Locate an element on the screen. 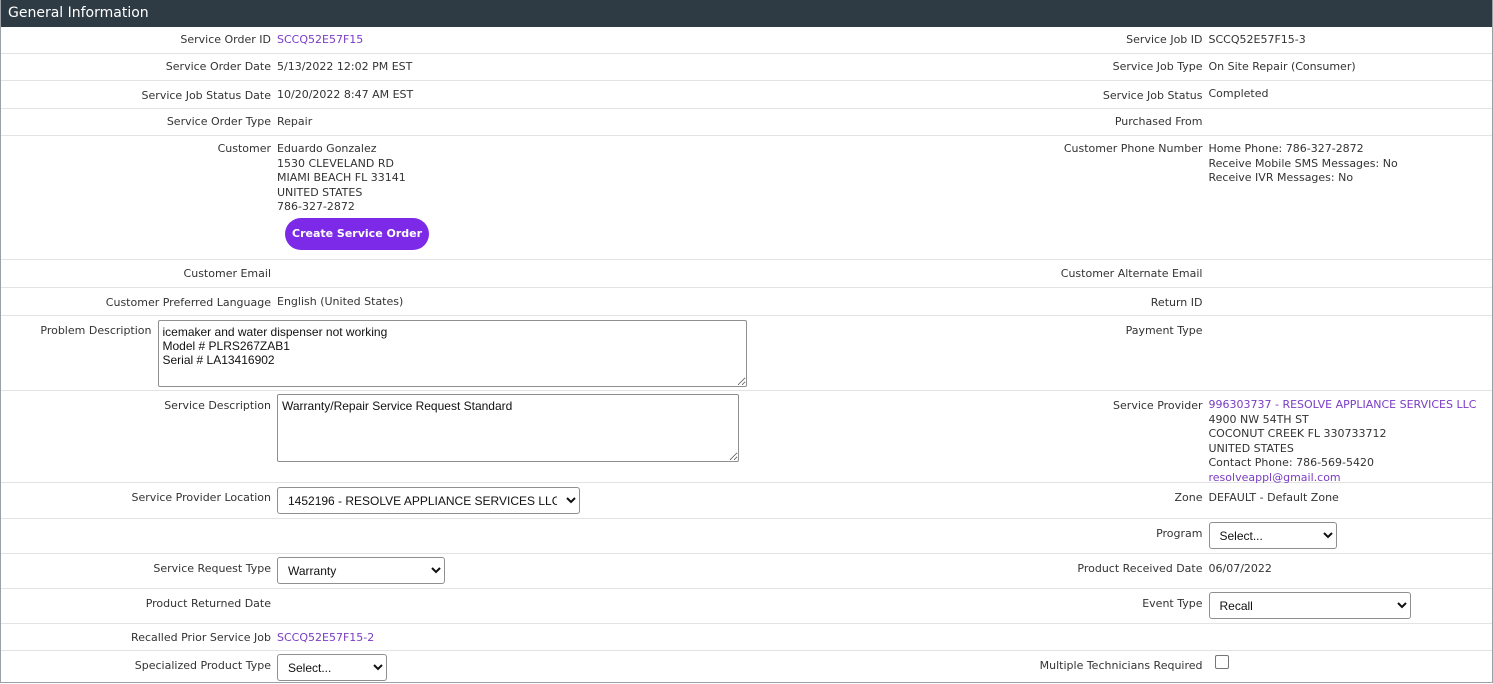  mobile-sms-setting: Receive Mobile SMS Messages: No is located at coordinates (1303, 163).